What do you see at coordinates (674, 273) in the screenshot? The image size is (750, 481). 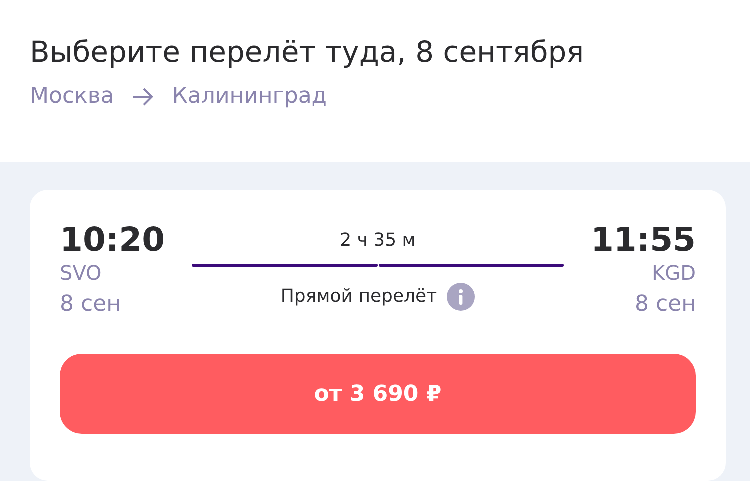 I see `arrival-airport: KGD` at bounding box center [674, 273].